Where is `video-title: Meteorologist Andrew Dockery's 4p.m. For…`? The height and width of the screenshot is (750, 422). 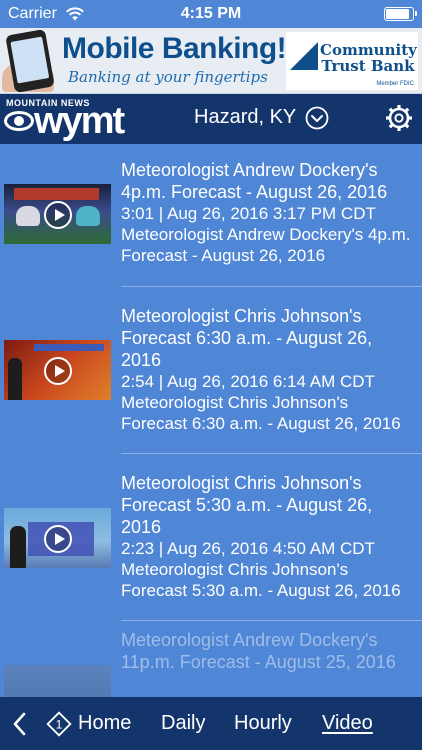 video-title: Meteorologist Andrew Dockery's 4p.m. For… is located at coordinates (268, 181).